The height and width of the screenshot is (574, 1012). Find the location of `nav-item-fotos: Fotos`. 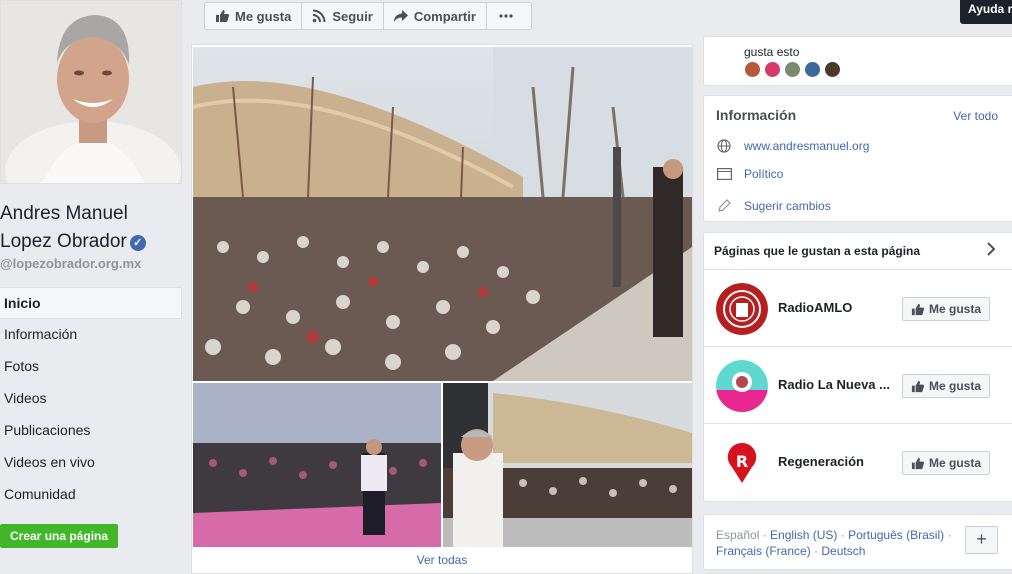

nav-item-fotos: Fotos is located at coordinates (91, 367).